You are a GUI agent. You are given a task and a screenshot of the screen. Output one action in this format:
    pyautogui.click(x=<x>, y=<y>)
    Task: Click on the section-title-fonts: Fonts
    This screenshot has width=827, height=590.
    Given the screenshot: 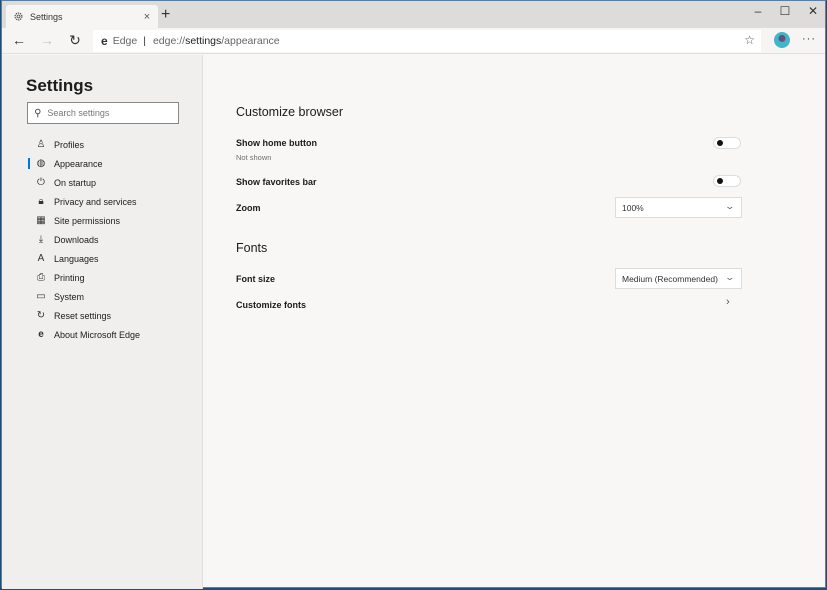 What is the action you would take?
    pyautogui.click(x=252, y=248)
    